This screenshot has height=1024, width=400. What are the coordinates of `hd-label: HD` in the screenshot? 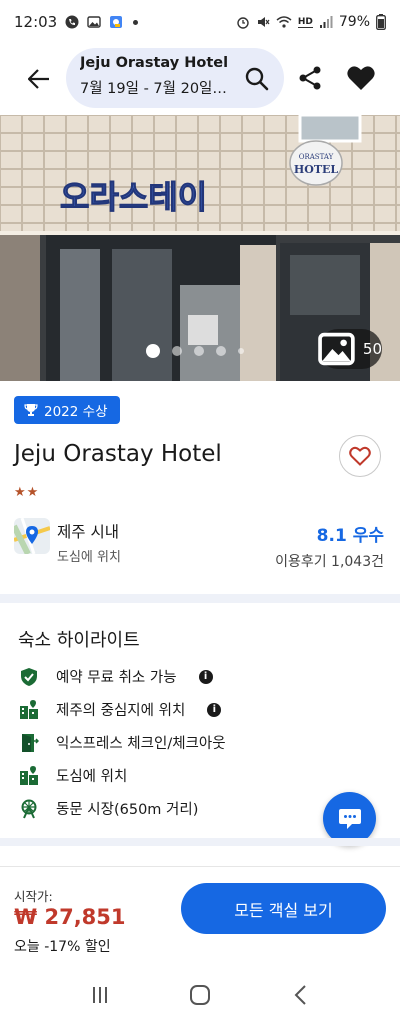 It's located at (305, 22).